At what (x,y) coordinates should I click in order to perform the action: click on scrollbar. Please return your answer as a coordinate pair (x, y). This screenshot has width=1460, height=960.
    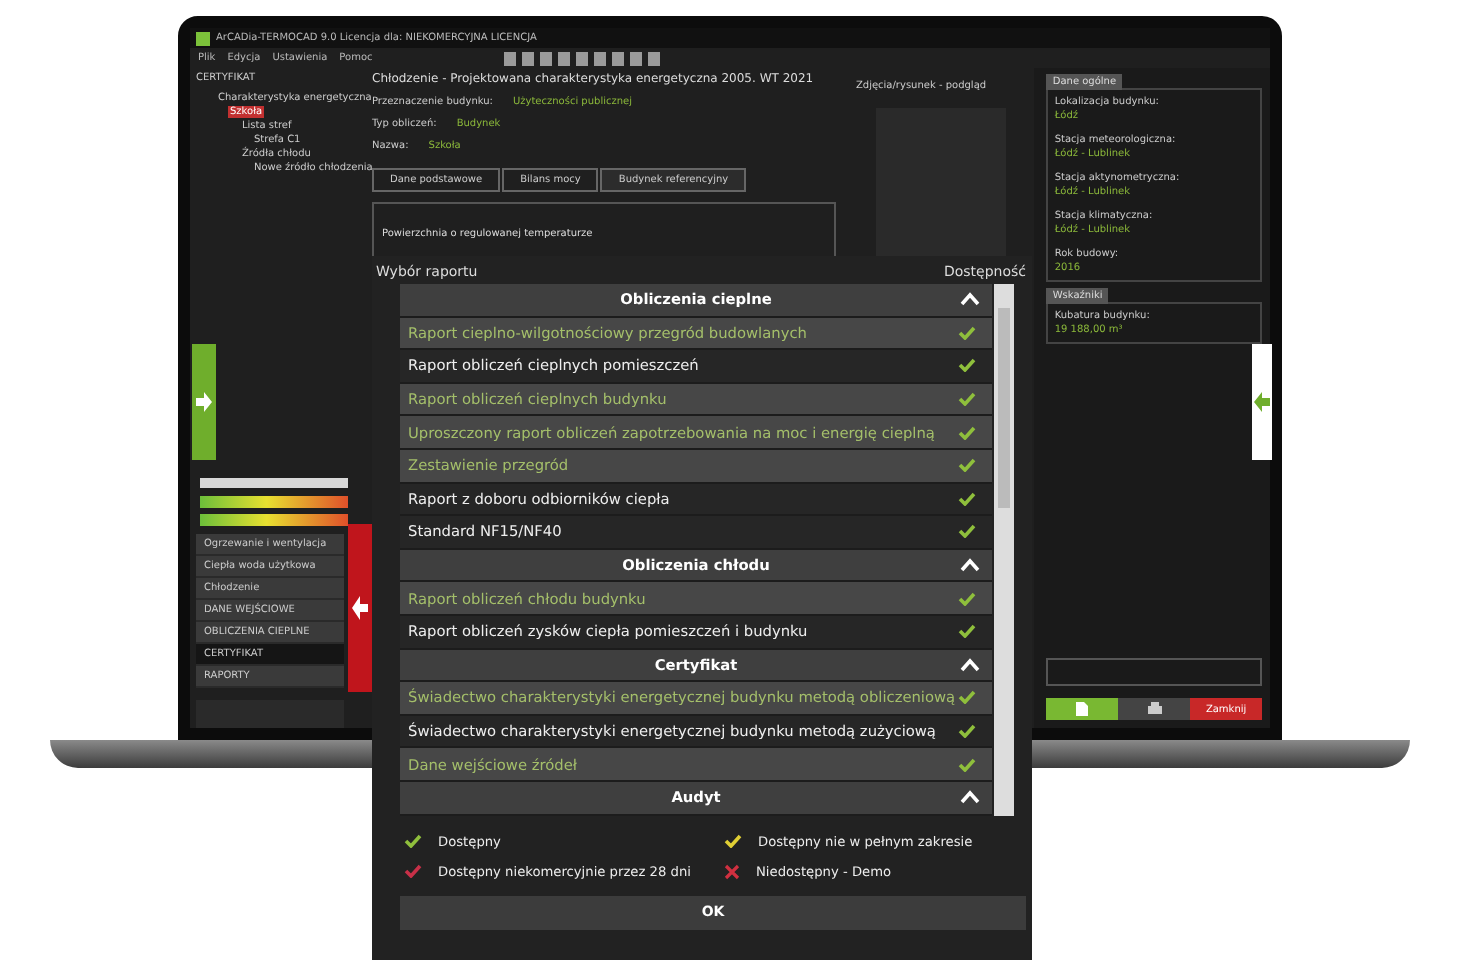
    Looking at the image, I should click on (1004, 549).